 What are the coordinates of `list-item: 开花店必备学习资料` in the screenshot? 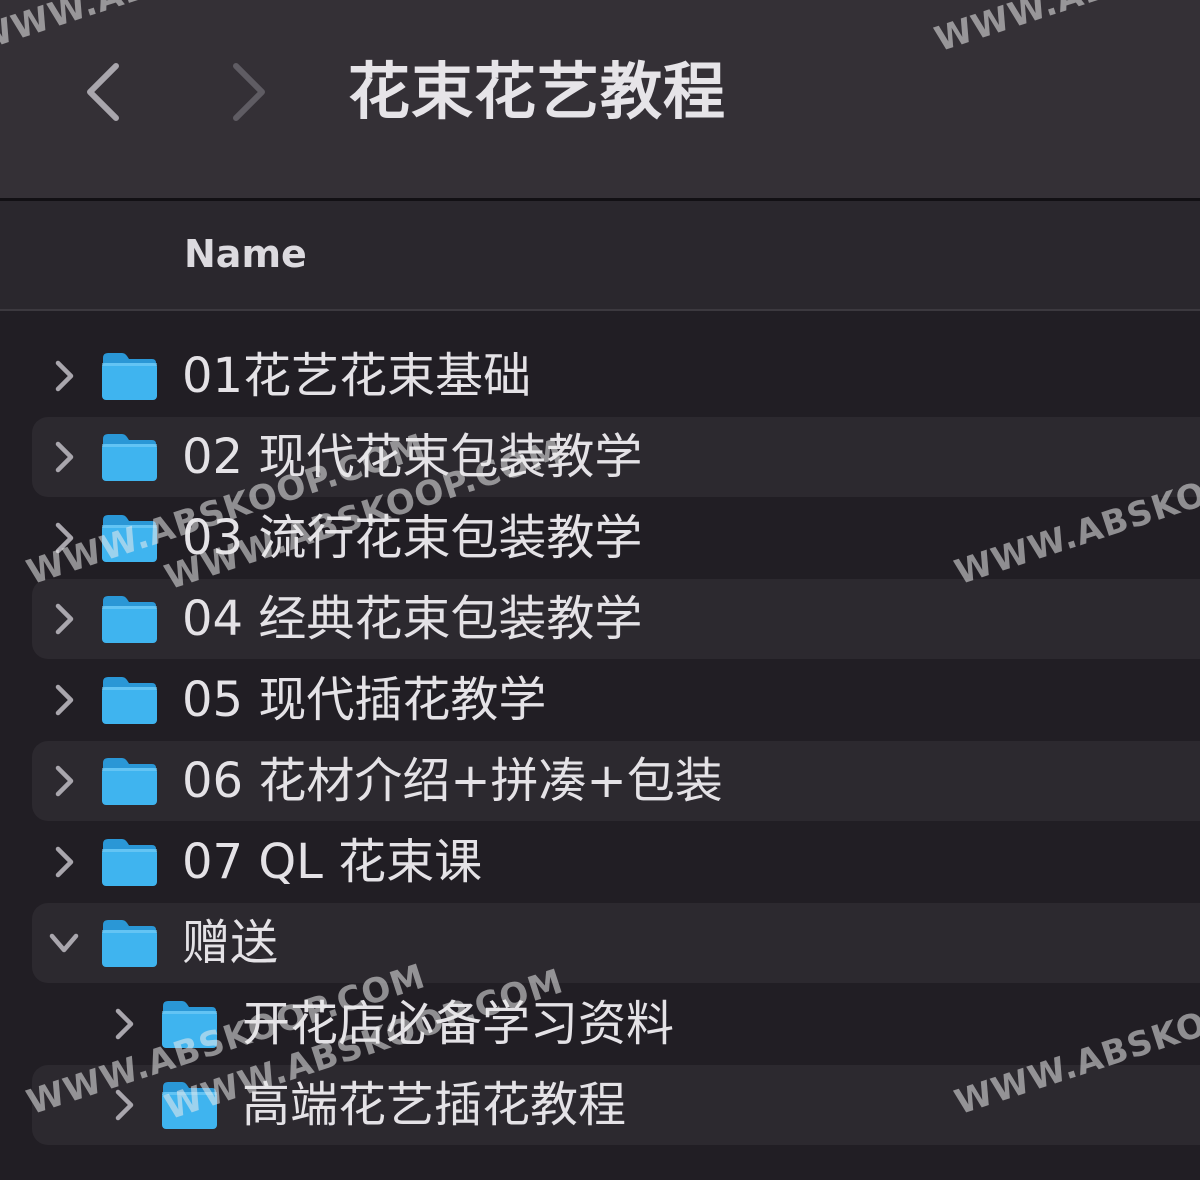 It's located at (616, 1024).